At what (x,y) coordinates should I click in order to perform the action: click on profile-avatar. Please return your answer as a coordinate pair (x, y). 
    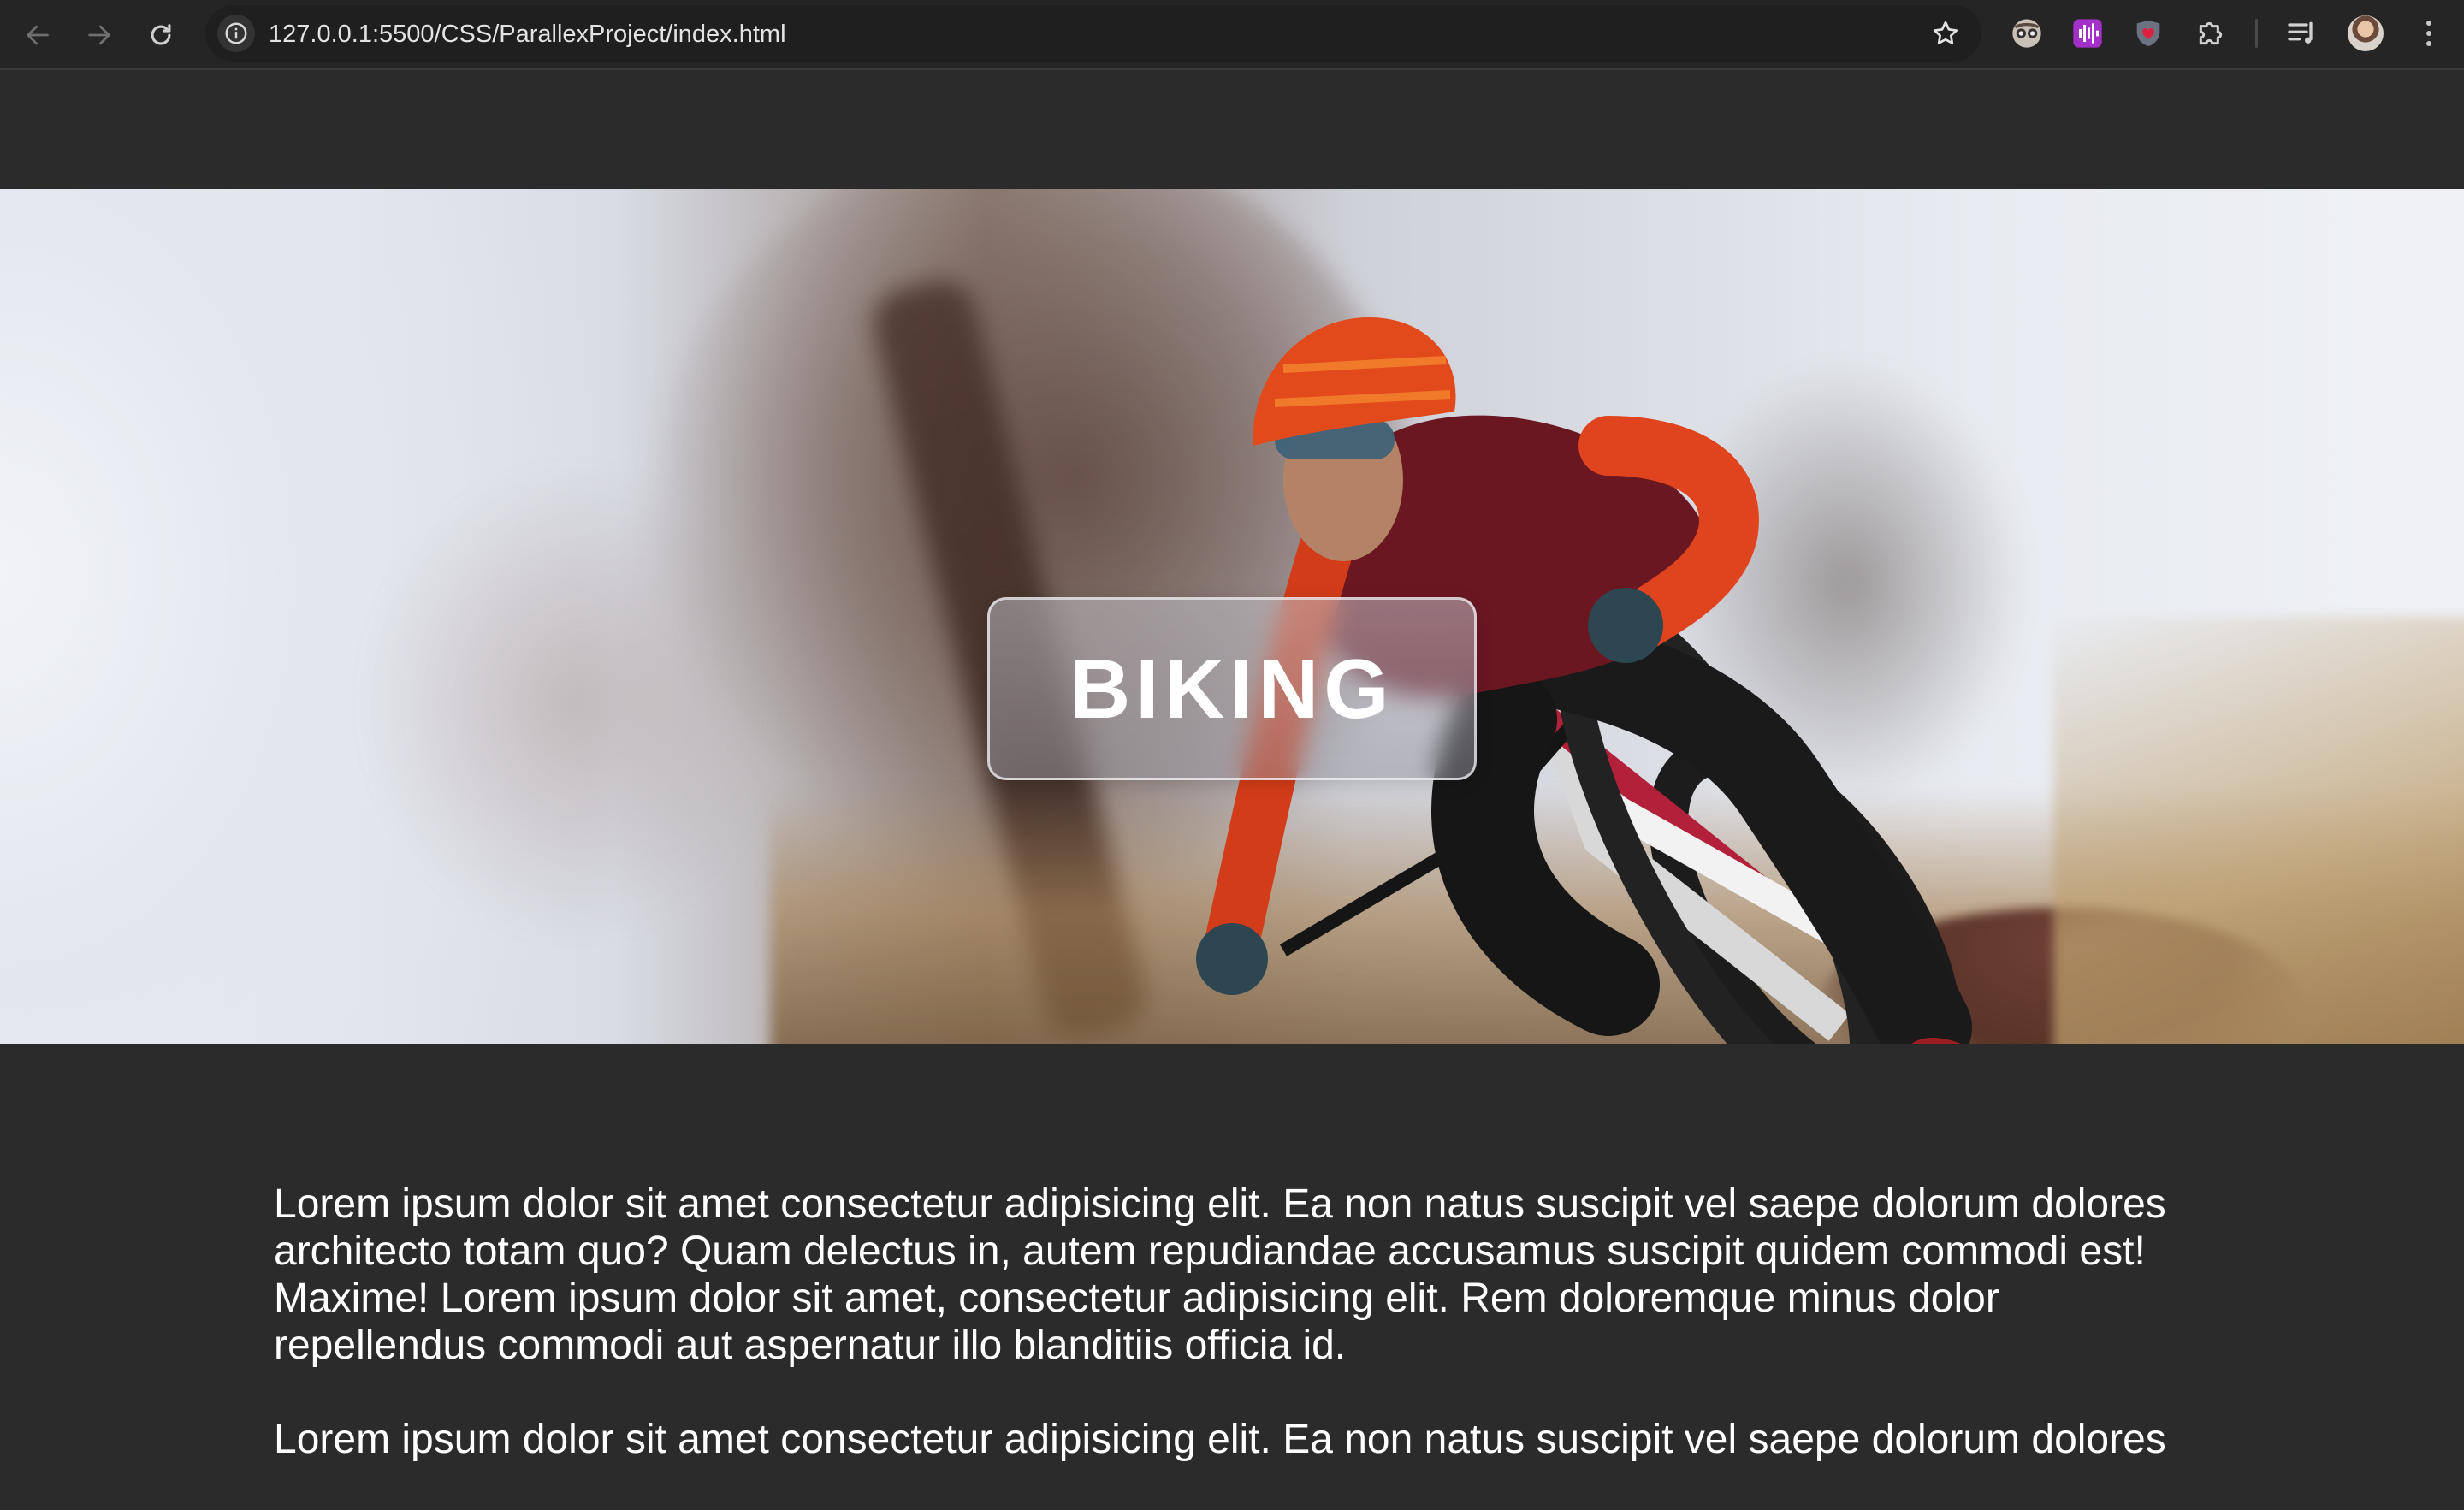
    Looking at the image, I should click on (2366, 33).